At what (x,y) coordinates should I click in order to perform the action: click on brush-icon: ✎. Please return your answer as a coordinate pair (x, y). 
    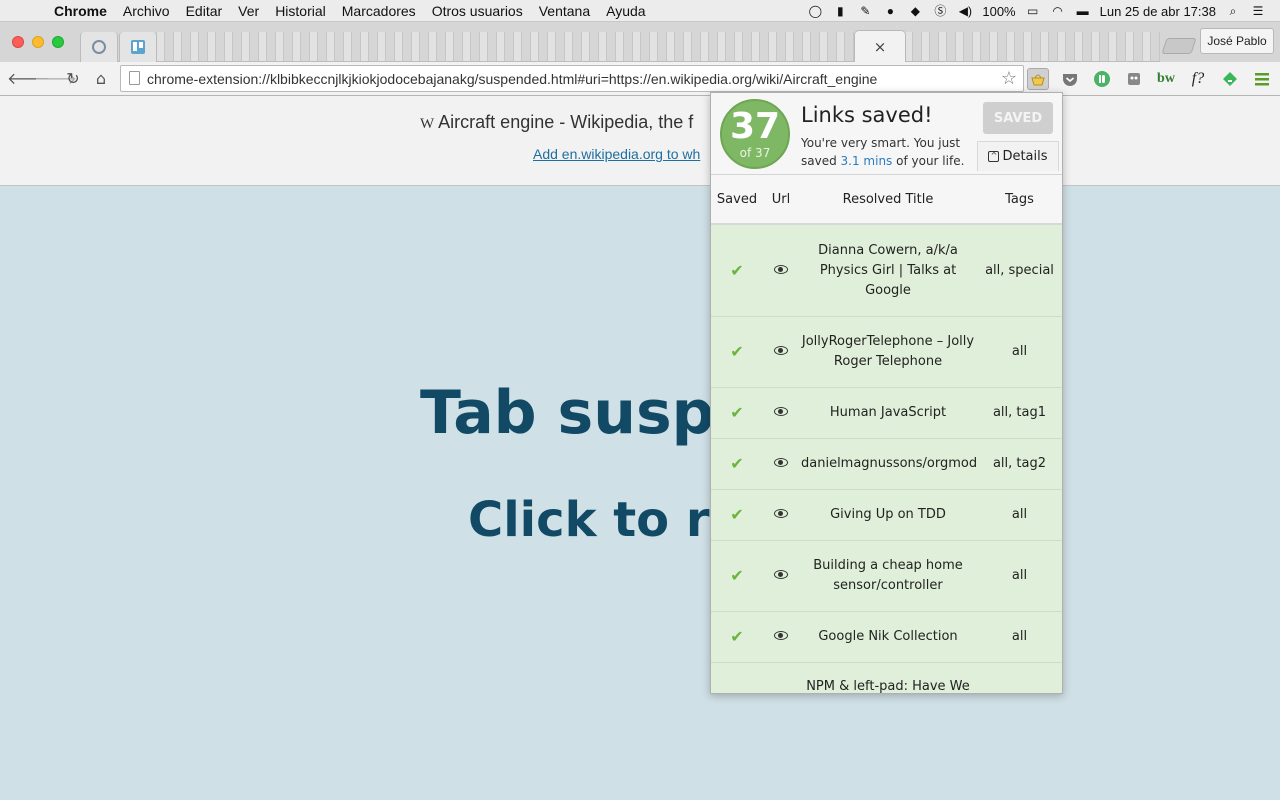
    Looking at the image, I should click on (865, 11).